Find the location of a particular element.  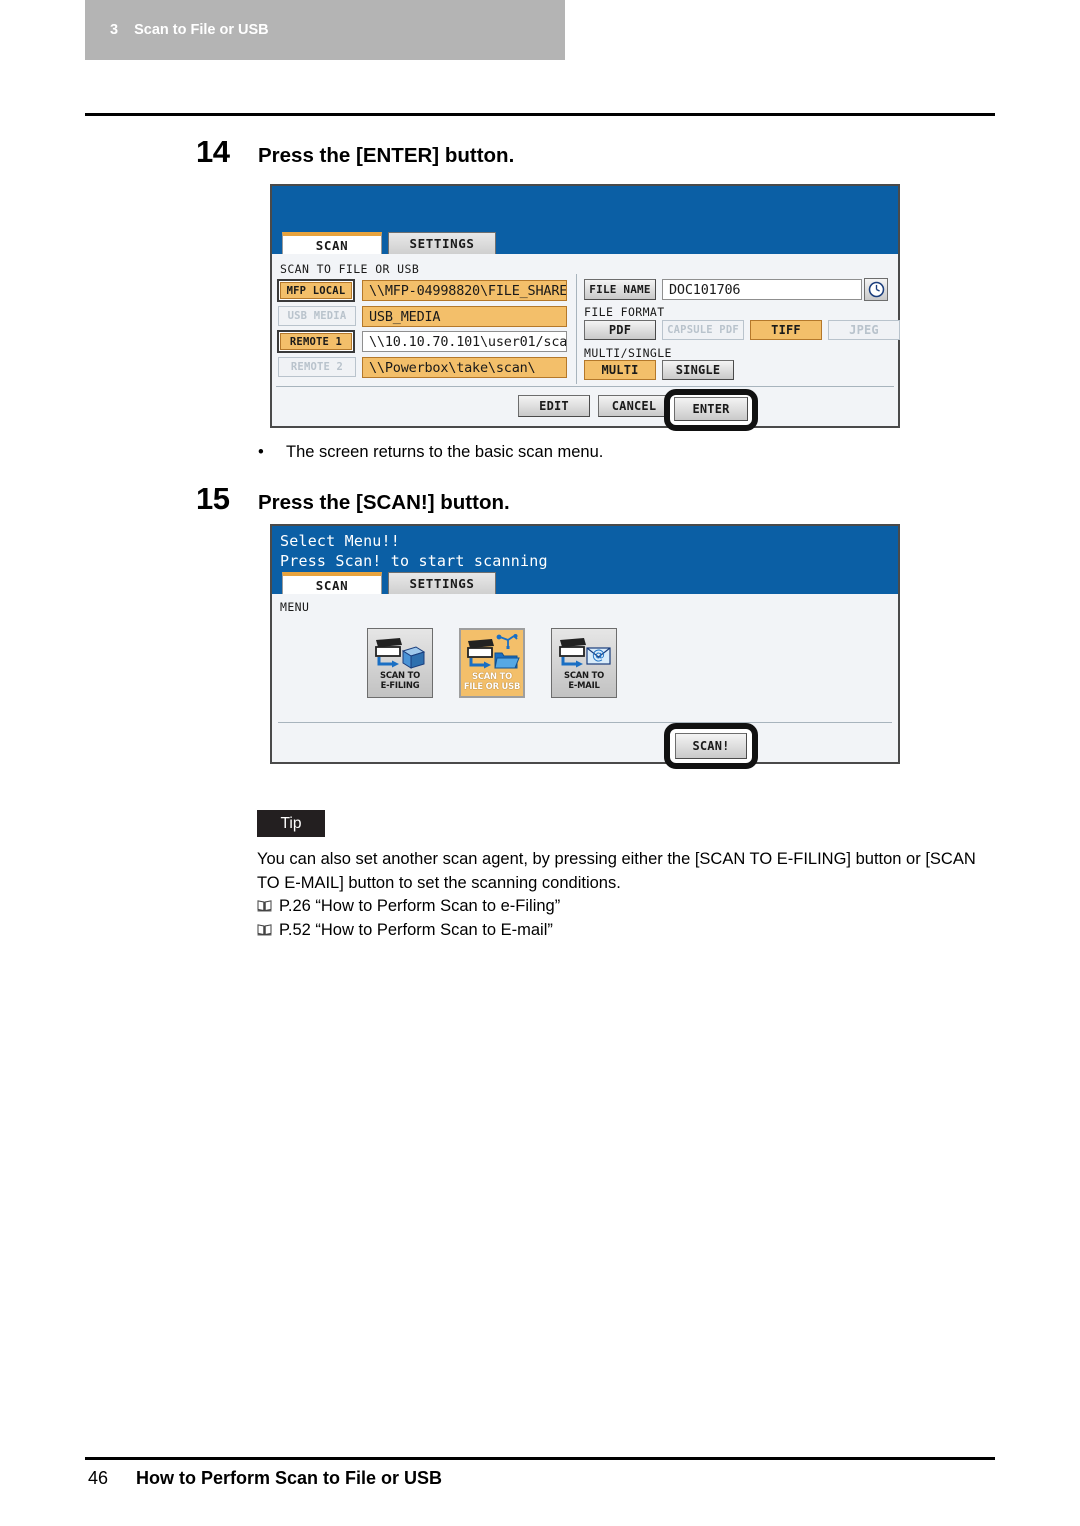

button-format-capsule-pdf: CAPSULE PDF is located at coordinates (703, 330).